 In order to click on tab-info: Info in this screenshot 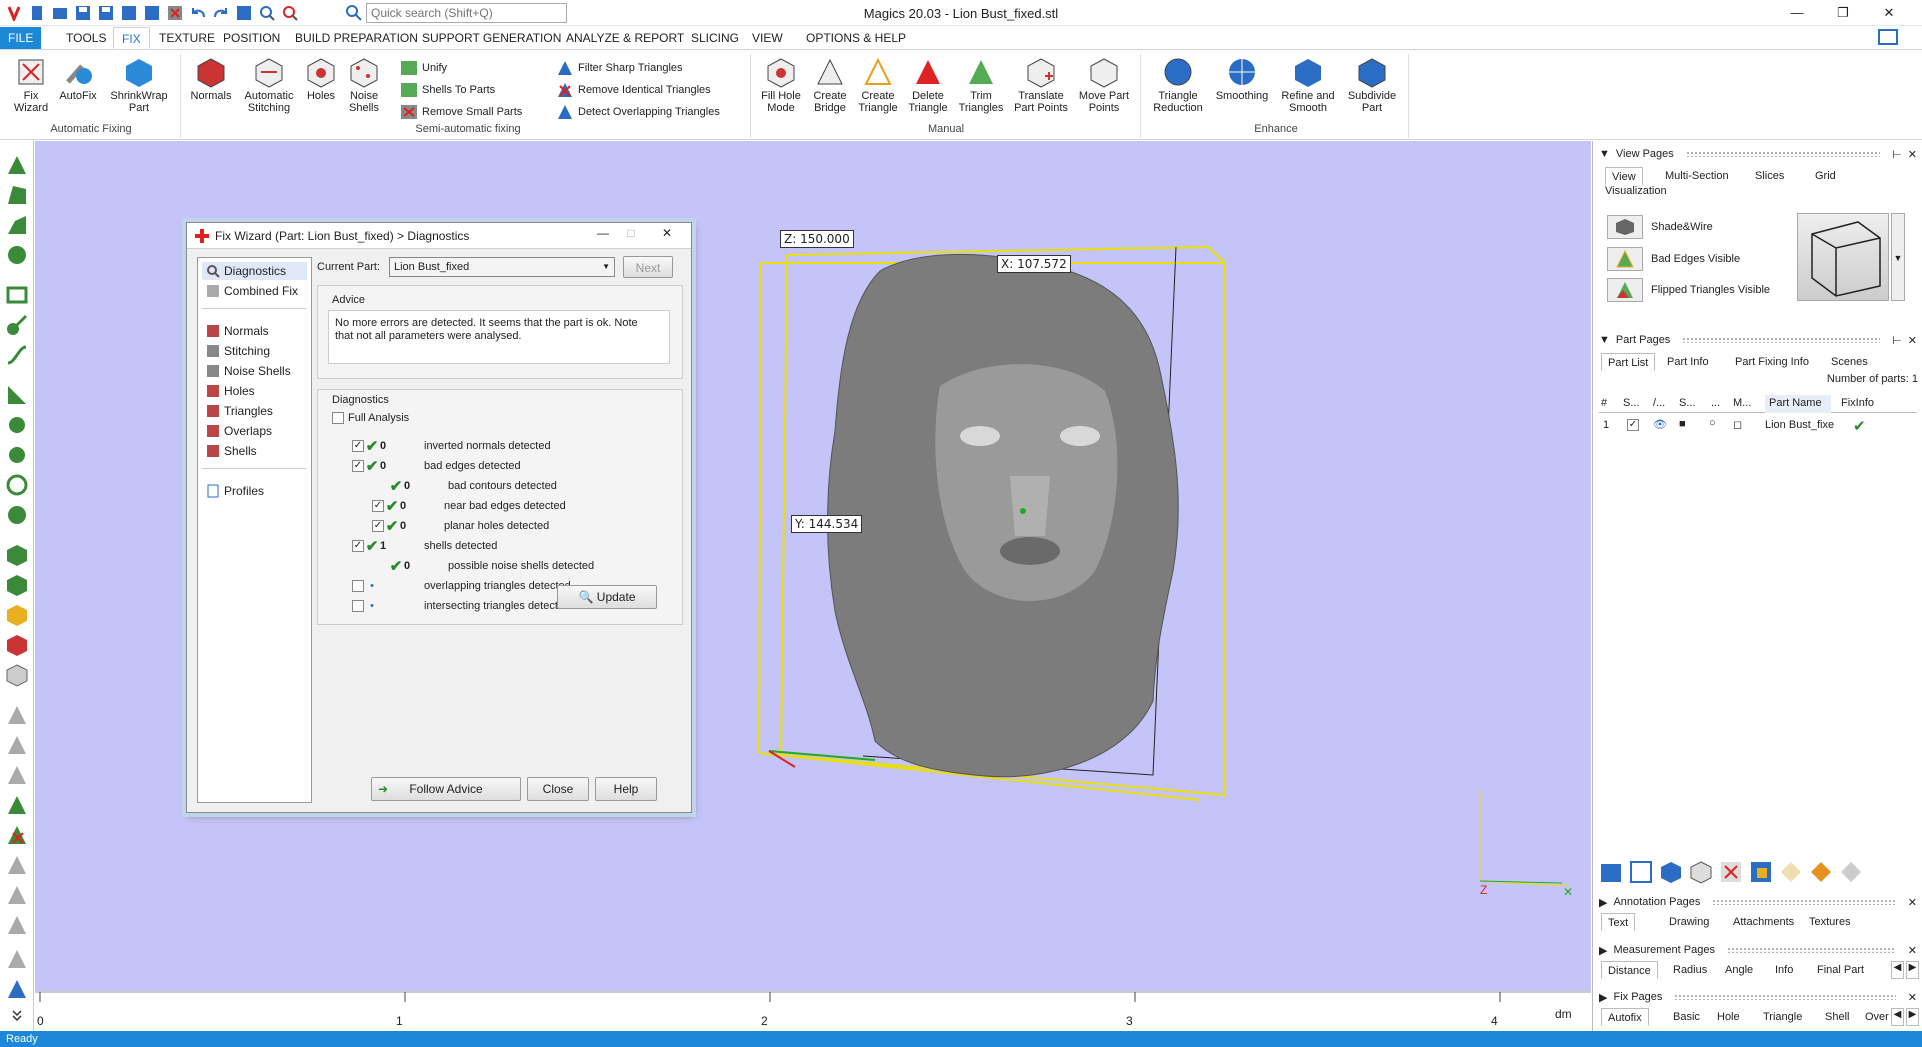, I will do `click(1784, 970)`.